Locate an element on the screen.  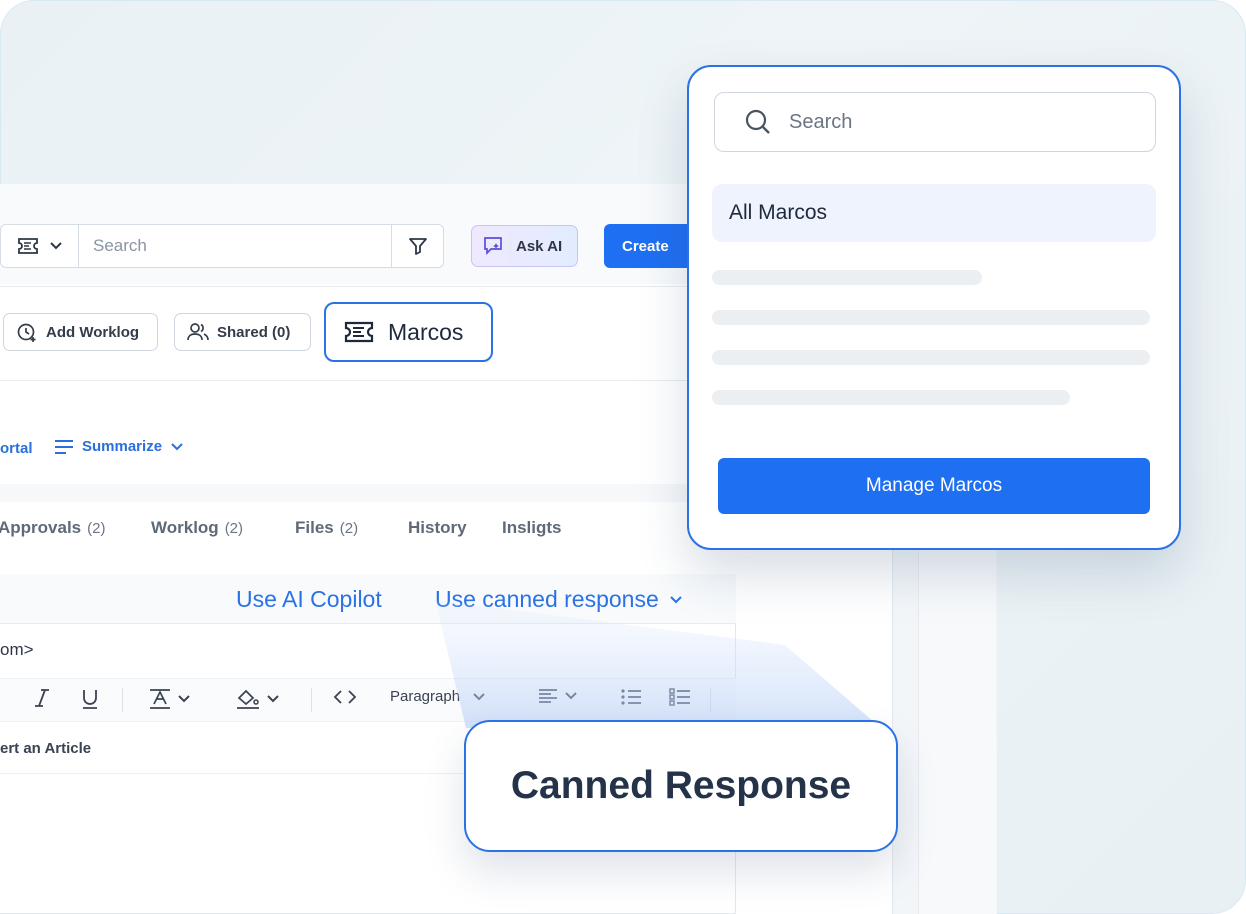
callout-beam is located at coordinates (654, 664).